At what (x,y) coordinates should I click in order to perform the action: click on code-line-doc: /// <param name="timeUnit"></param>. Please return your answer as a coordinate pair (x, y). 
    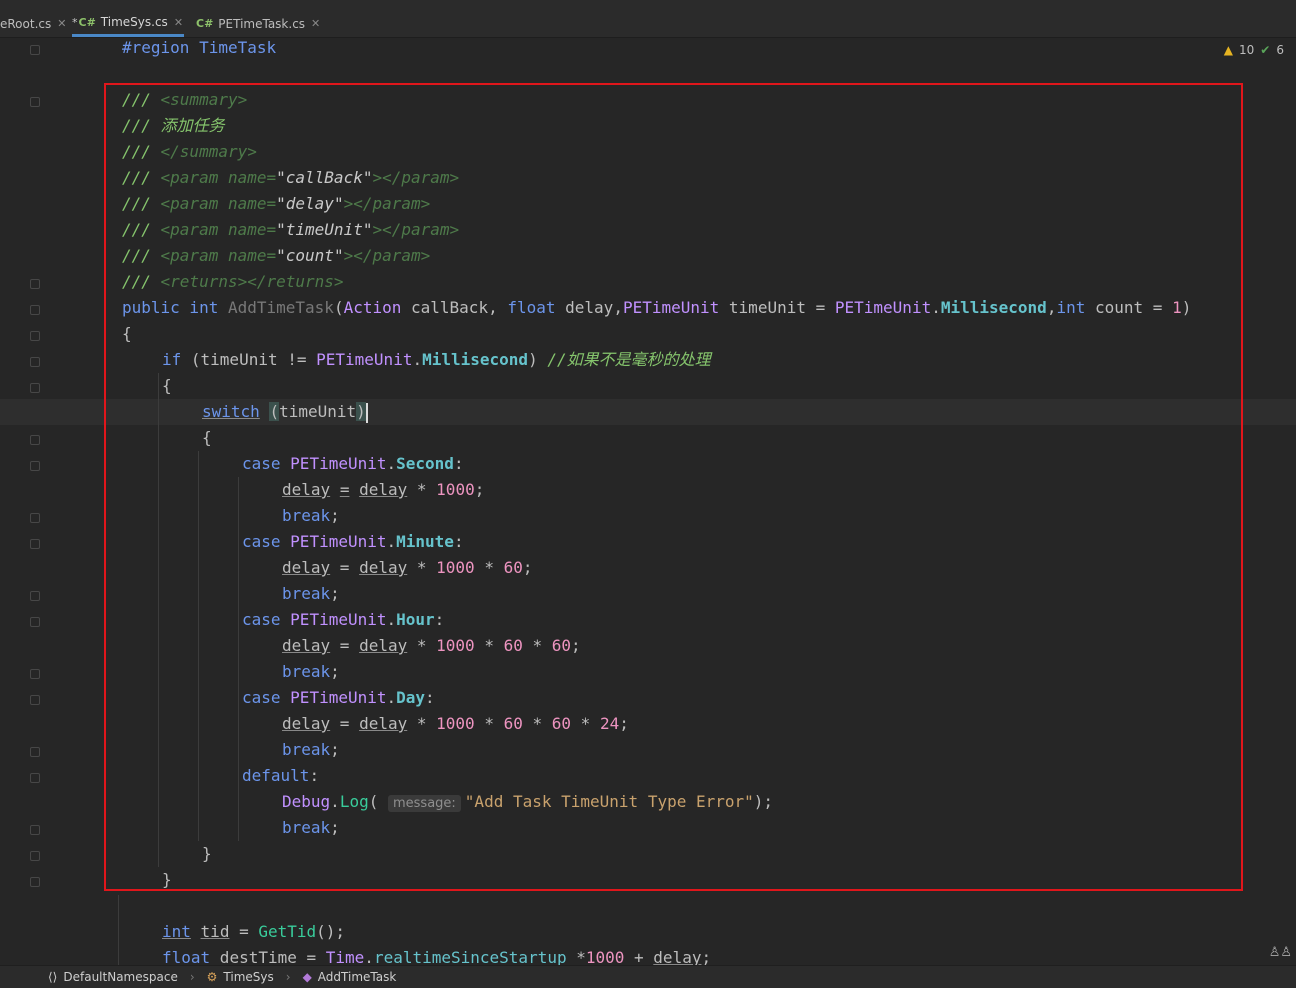
    Looking at the image, I should click on (291, 229).